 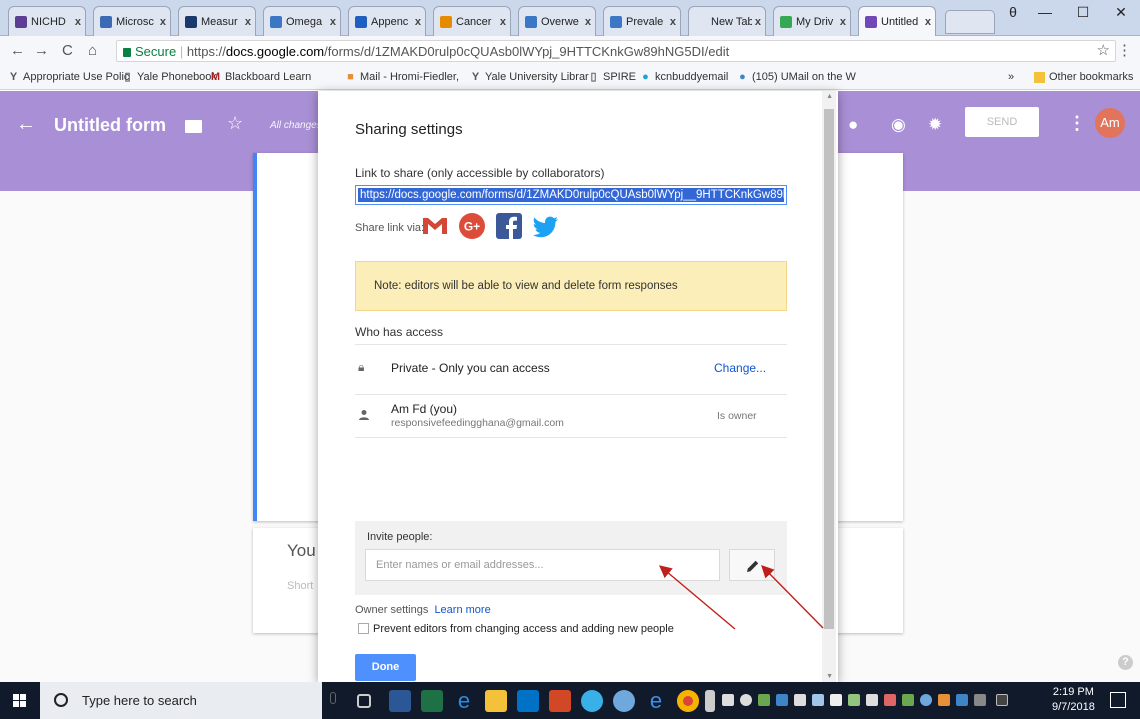 I want to click on chrome-menu-icon: ⋮, so click(x=1124, y=50).